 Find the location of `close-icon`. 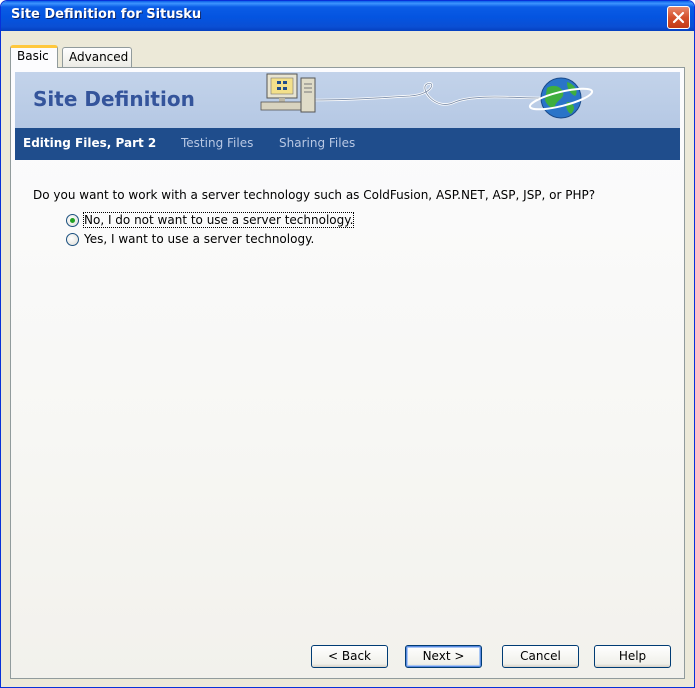

close-icon is located at coordinates (678, 17).